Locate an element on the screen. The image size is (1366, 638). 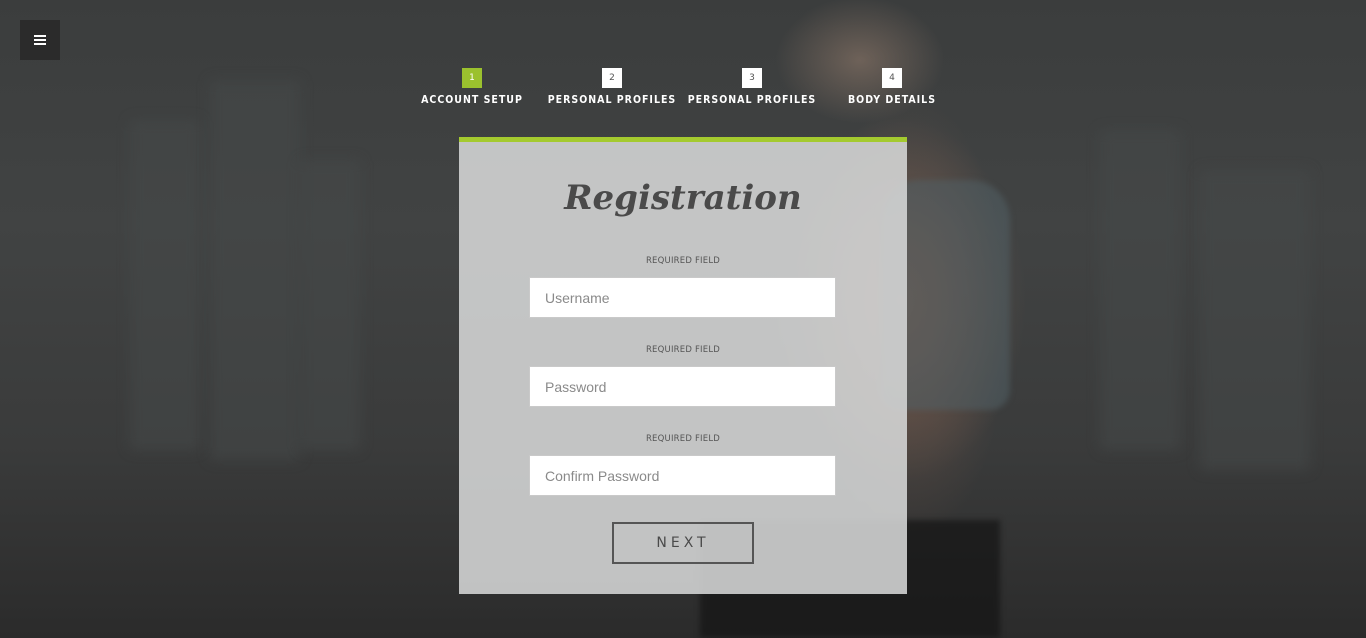
step-personal-profiles-2: 3 PERSONAL PROFILES is located at coordinates (752, 87).